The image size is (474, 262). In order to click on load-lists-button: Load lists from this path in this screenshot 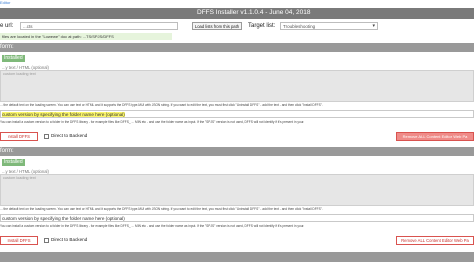, I will do `click(217, 26)`.